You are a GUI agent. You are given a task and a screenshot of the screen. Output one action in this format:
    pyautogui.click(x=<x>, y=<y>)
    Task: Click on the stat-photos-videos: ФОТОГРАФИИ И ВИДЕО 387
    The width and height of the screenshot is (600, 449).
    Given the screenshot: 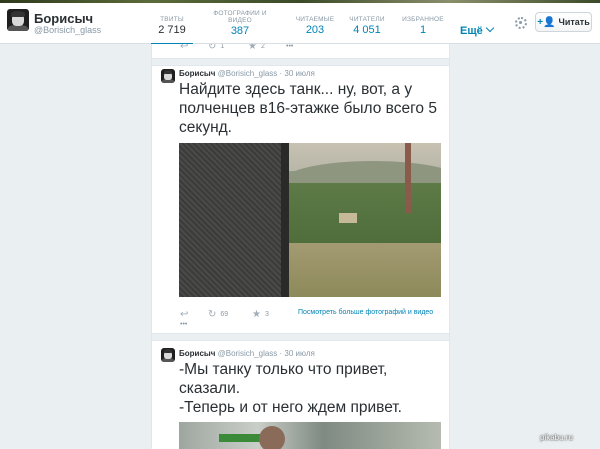 What is the action you would take?
    pyautogui.click(x=240, y=23)
    